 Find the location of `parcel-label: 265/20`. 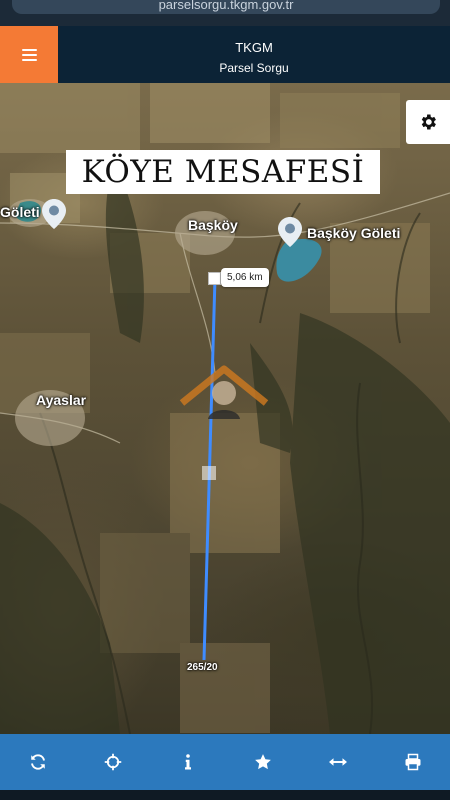

parcel-label: 265/20 is located at coordinates (202, 667).